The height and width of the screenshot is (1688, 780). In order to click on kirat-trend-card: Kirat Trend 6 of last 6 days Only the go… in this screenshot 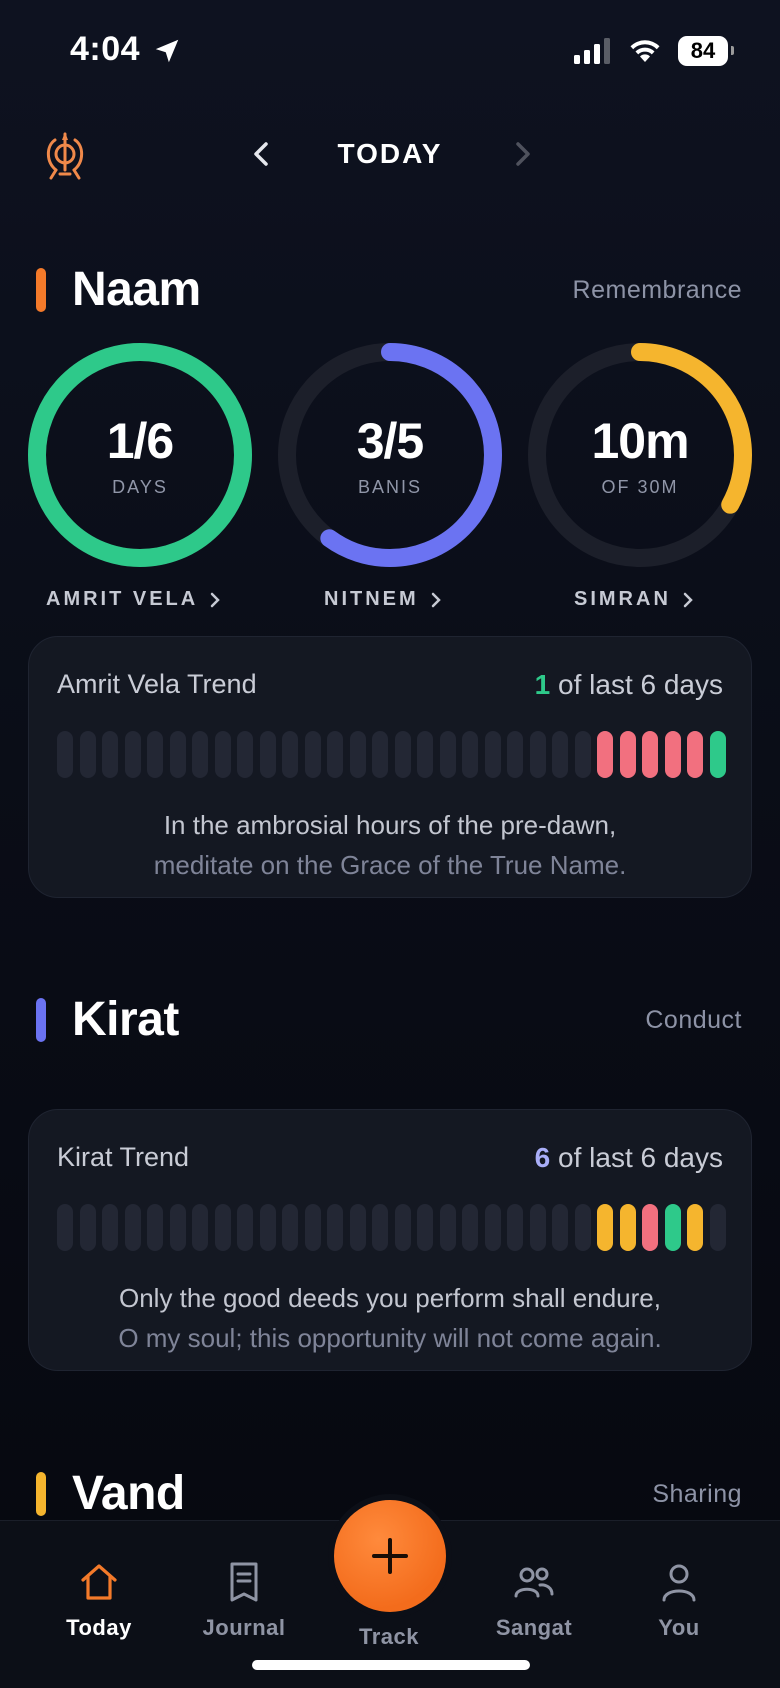, I will do `click(390, 1240)`.